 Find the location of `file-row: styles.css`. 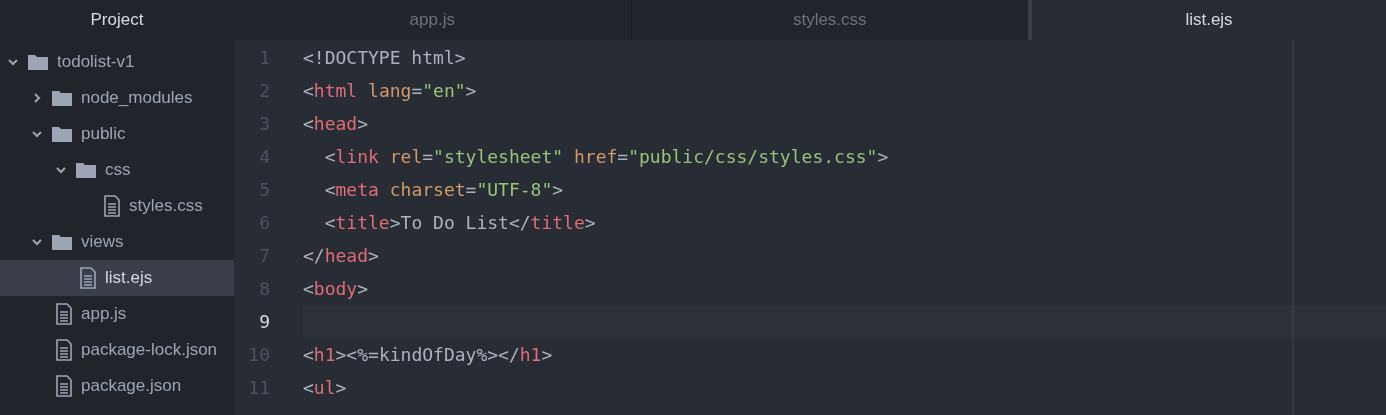

file-row: styles.css is located at coordinates (117, 206).